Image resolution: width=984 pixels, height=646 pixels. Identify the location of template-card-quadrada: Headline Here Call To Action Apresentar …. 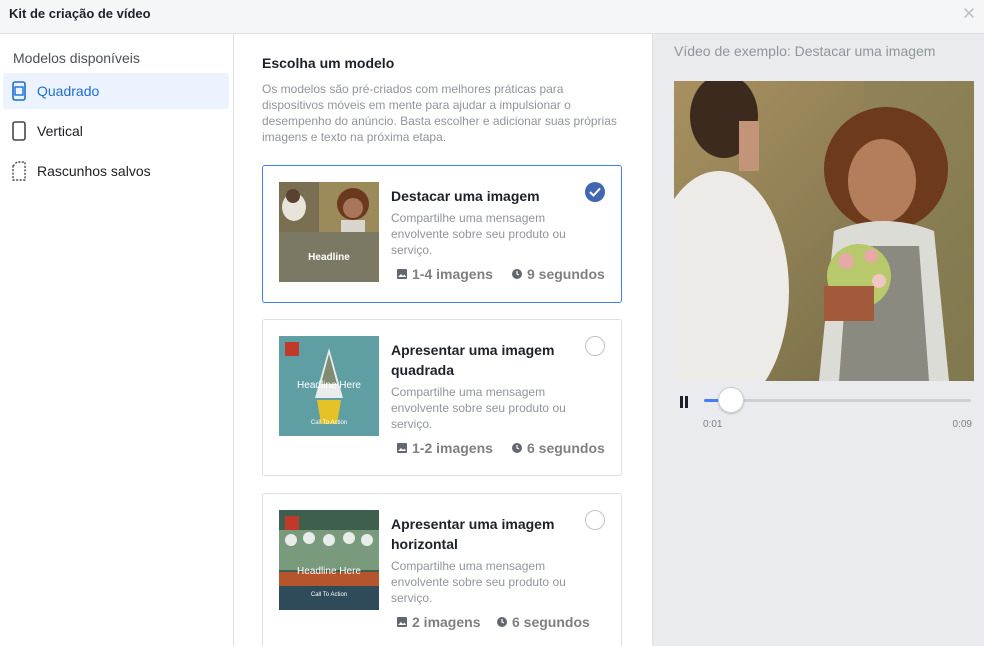
(442, 397).